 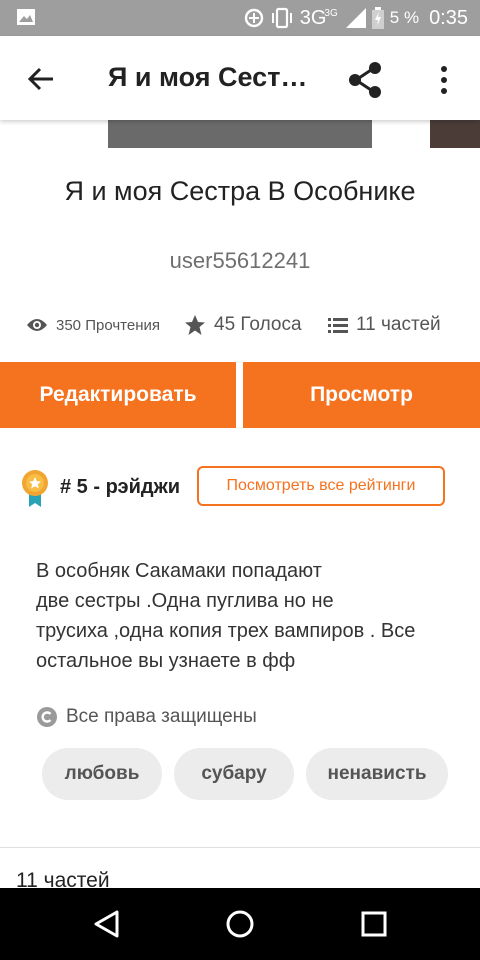 I want to click on status-icons: 3G3G 5 % 0:35, so click(x=356, y=18).